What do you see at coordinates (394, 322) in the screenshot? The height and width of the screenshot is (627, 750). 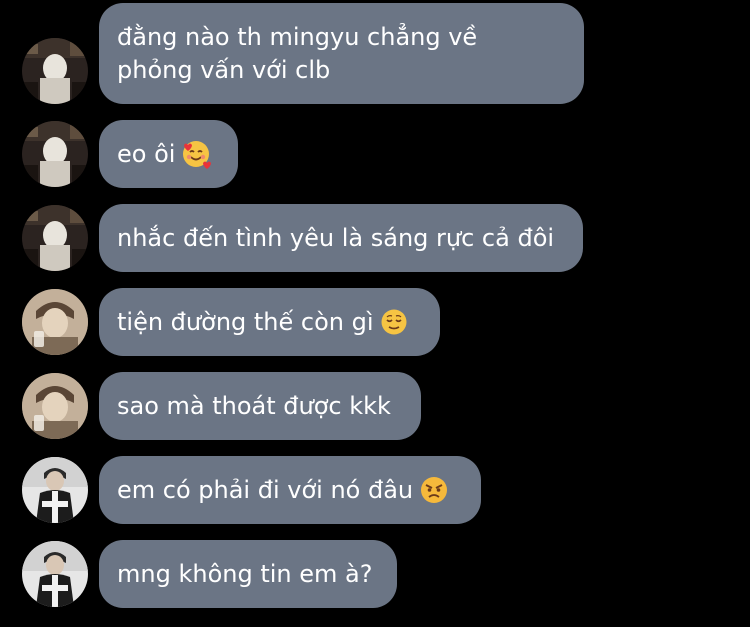 I see `relieved-face-icon` at bounding box center [394, 322].